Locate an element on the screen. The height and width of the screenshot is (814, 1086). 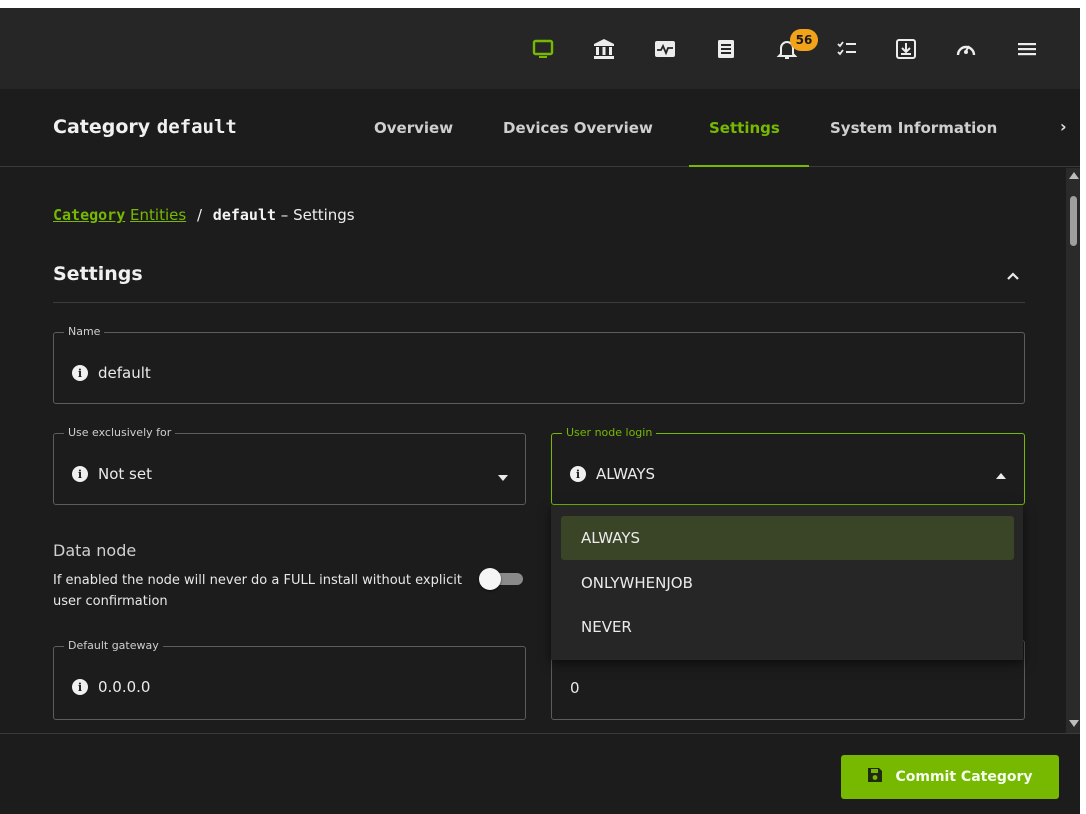
notification-badge: 56 is located at coordinates (804, 40).